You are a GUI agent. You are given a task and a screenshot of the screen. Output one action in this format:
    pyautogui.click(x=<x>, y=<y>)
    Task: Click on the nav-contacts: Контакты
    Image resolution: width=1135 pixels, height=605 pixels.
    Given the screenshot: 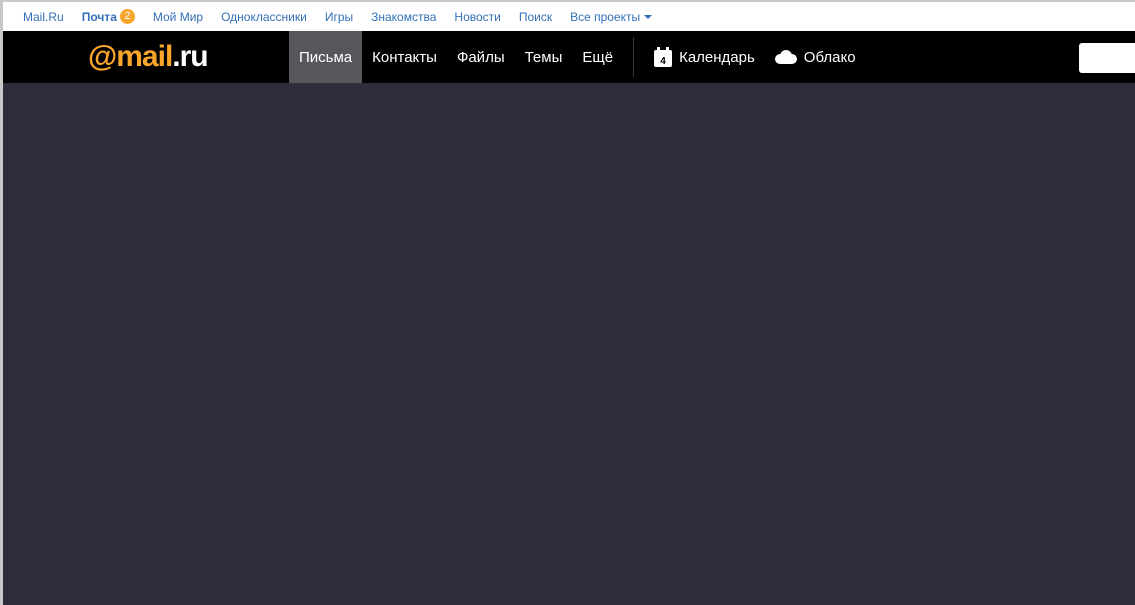 What is the action you would take?
    pyautogui.click(x=404, y=57)
    